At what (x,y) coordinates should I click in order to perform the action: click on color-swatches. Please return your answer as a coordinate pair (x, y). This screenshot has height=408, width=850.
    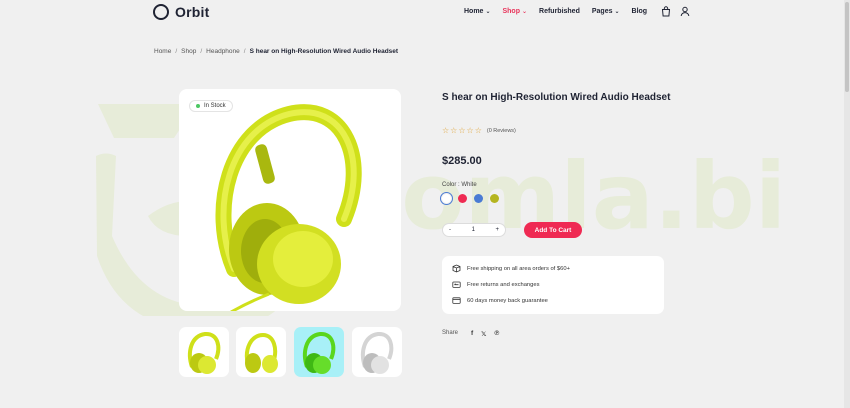
    Looking at the image, I should click on (470, 198).